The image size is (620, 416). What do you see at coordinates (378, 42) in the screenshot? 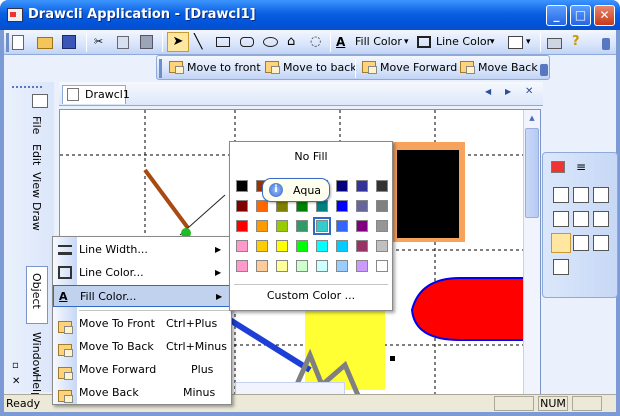
I see `fill-color-button: Fill Color` at bounding box center [378, 42].